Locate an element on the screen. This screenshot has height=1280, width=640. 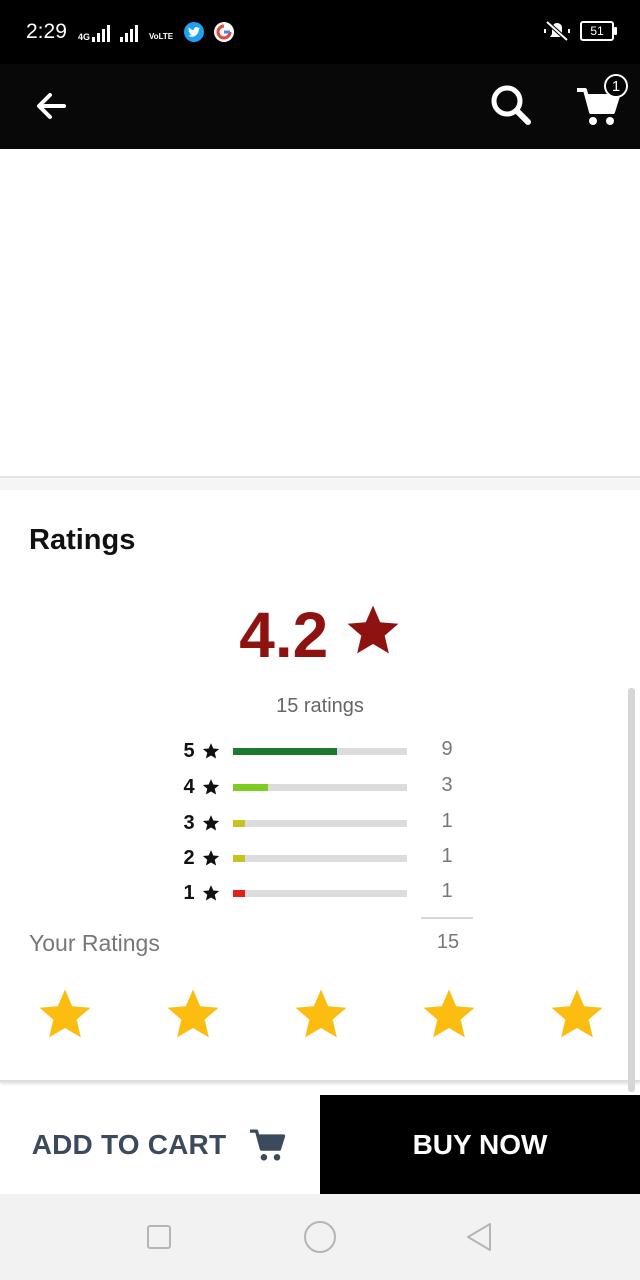
volte-icon: VoLTE is located at coordinates (161, 36).